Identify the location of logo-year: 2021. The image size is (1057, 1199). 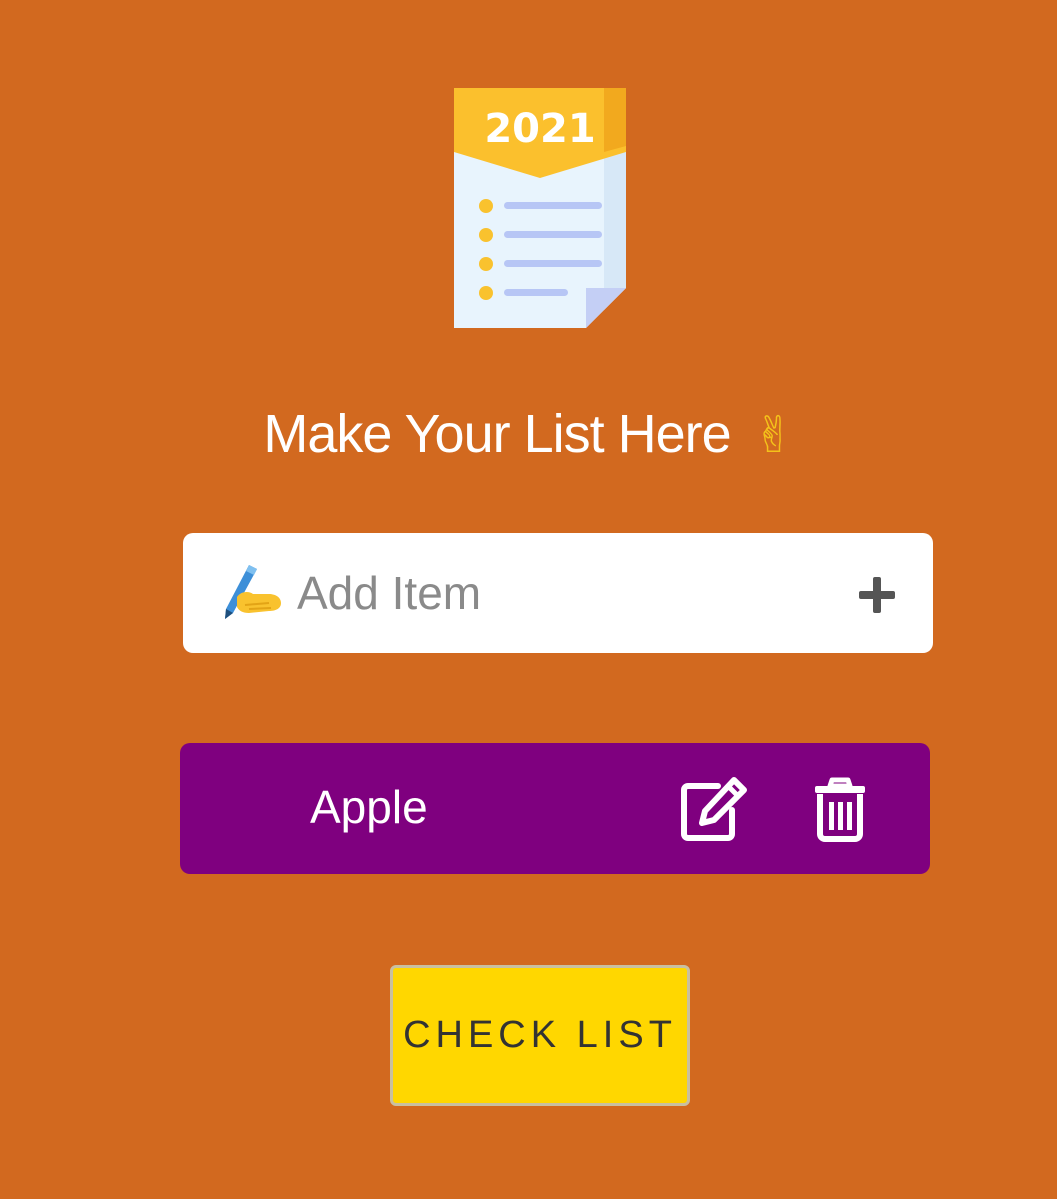
(539, 129).